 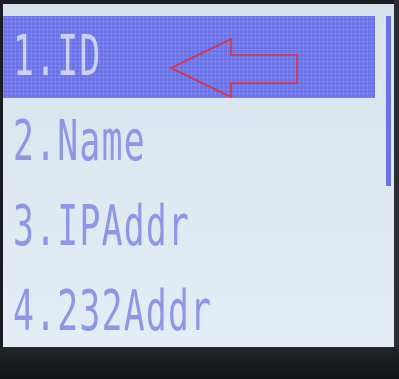 What do you see at coordinates (199, 363) in the screenshot?
I see `screen-bezel-bottom` at bounding box center [199, 363].